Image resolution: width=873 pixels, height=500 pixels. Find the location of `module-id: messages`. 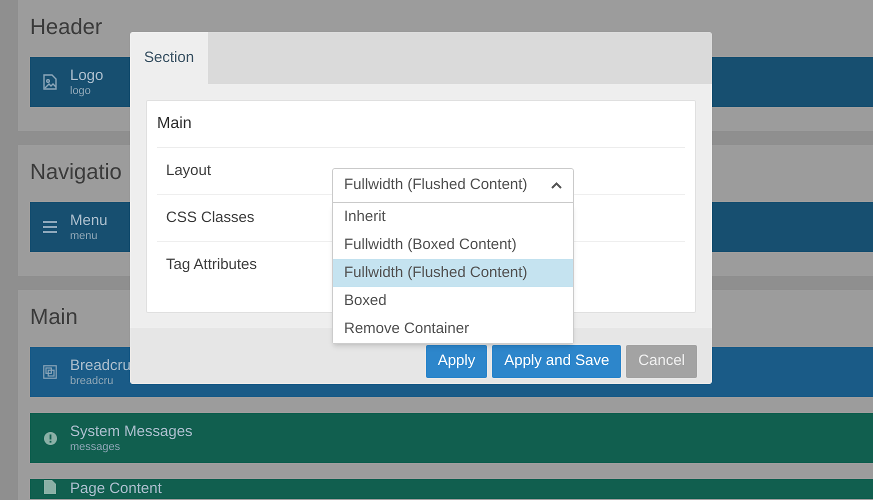

module-id: messages is located at coordinates (95, 447).